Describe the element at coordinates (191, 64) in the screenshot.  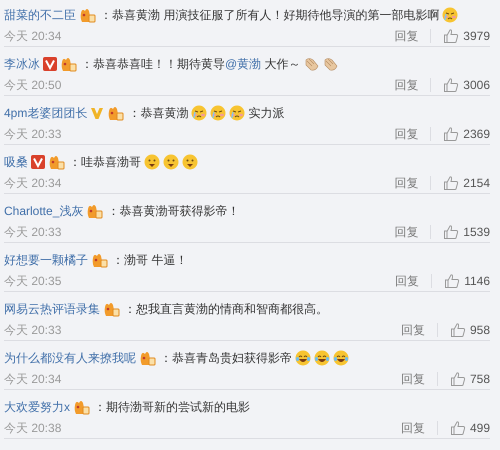
I see `comment-text: ：恭喜恭喜哇！！期待黄导@黄渤 大作～` at that location.